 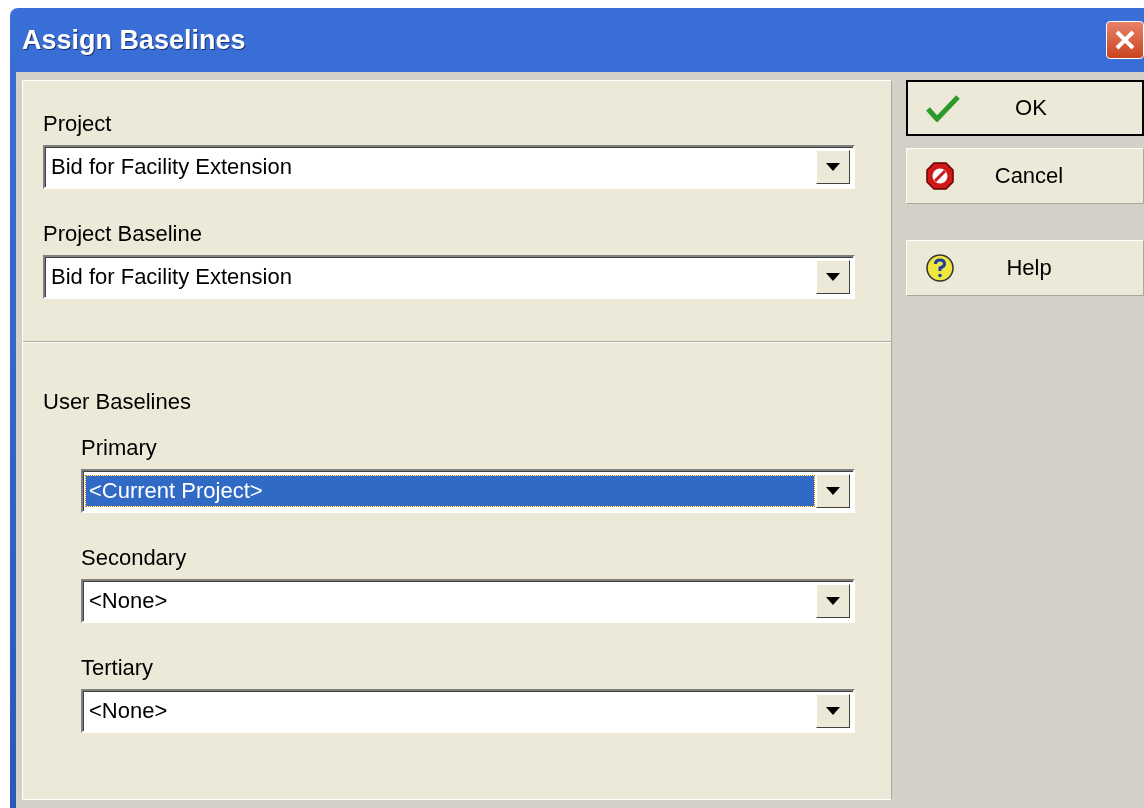 I want to click on dropdown-value: <Current Project>, so click(x=450, y=491).